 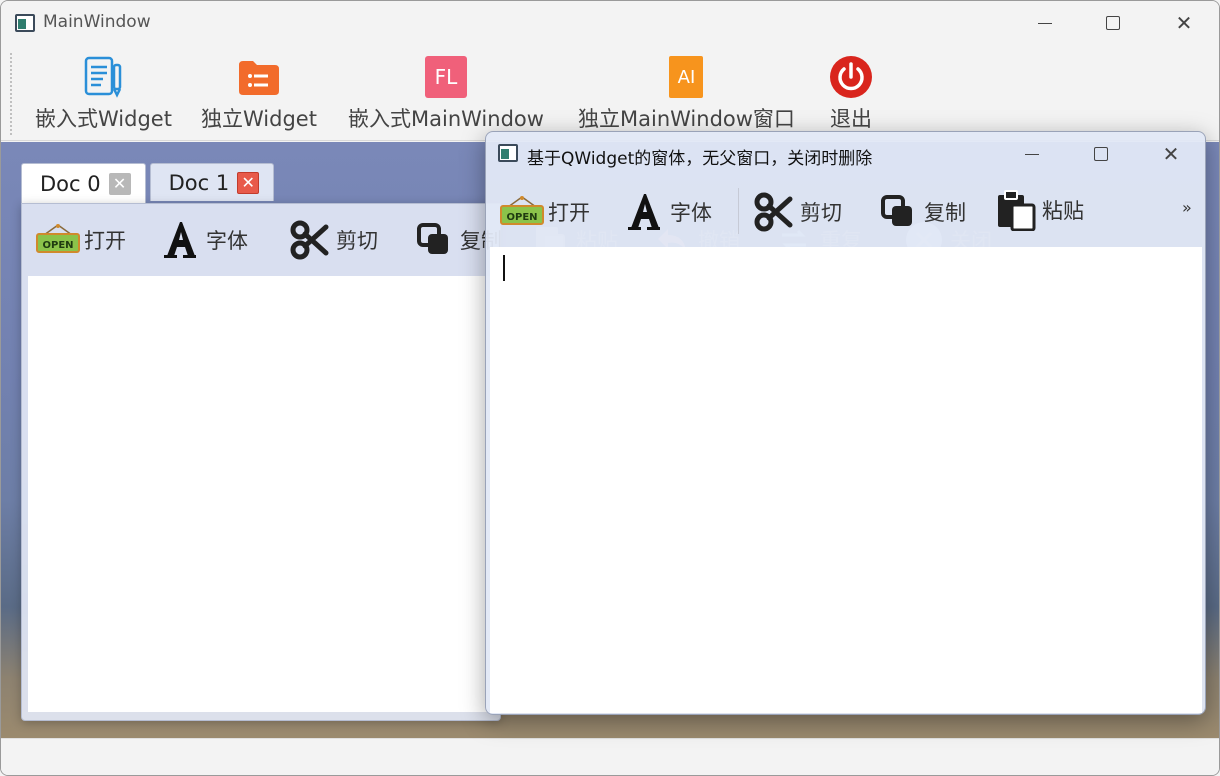 I want to click on power-icon, so click(x=851, y=77).